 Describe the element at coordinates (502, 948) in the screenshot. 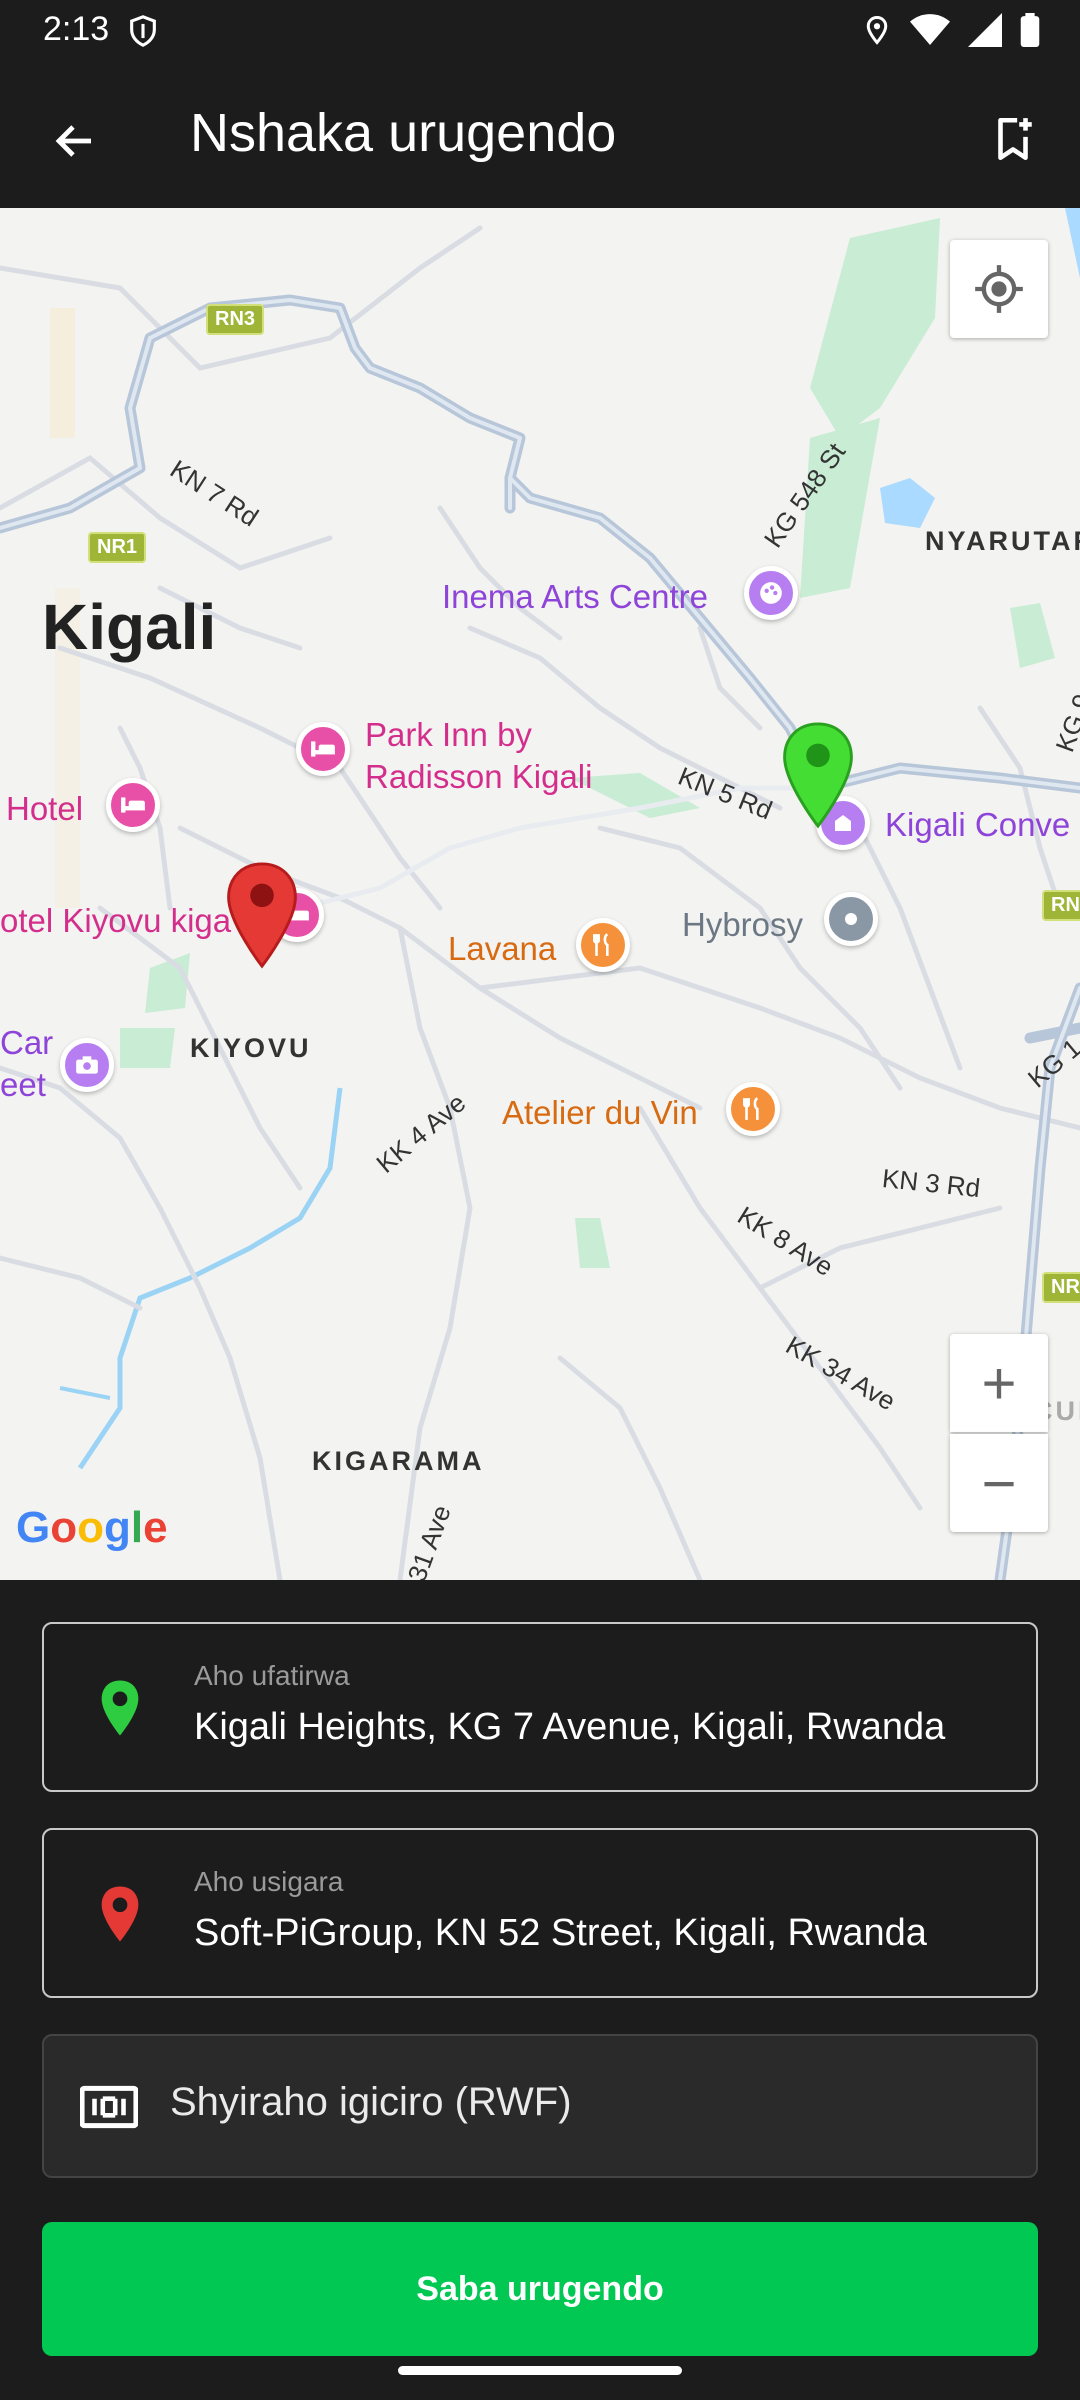

I see `poi-label-lavana: Lavana` at that location.